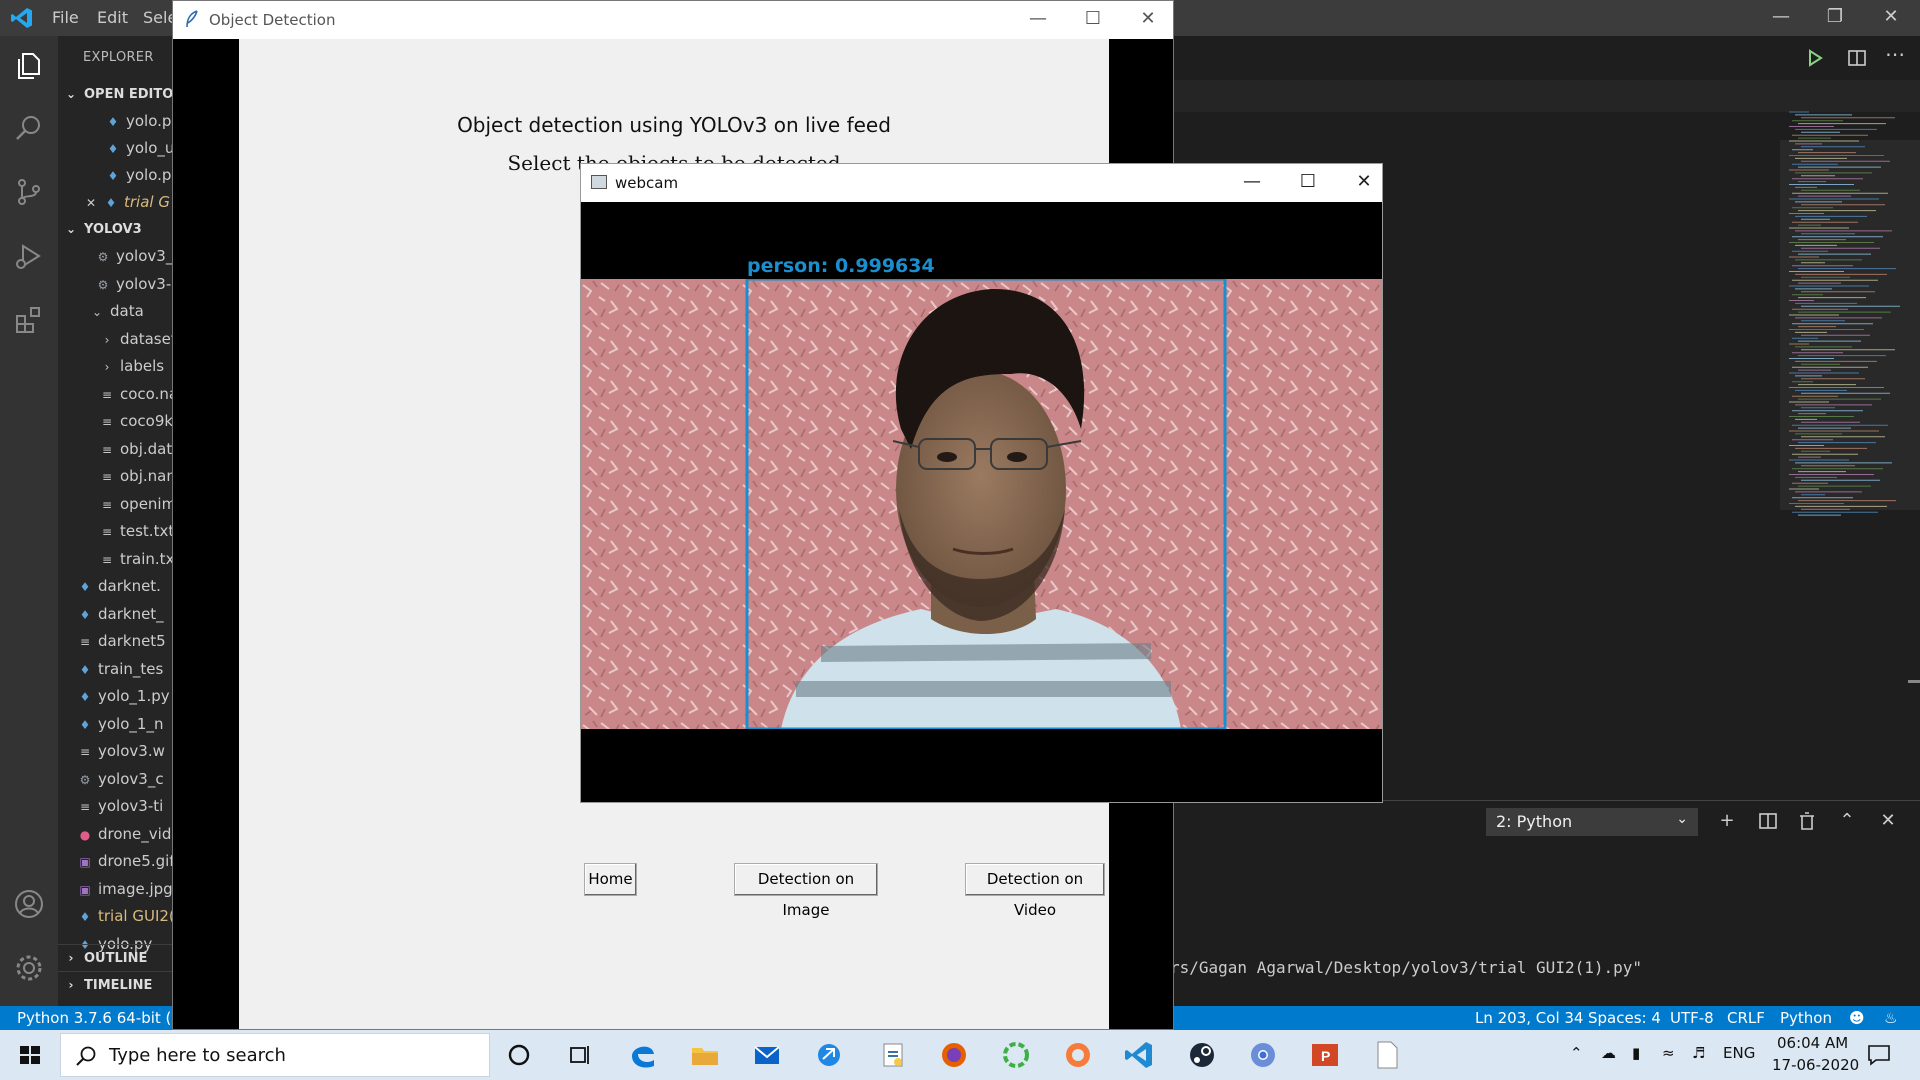 The width and height of the screenshot is (1920, 1080). What do you see at coordinates (1888, 821) in the screenshot?
I see `close-panel-icon: ✕` at bounding box center [1888, 821].